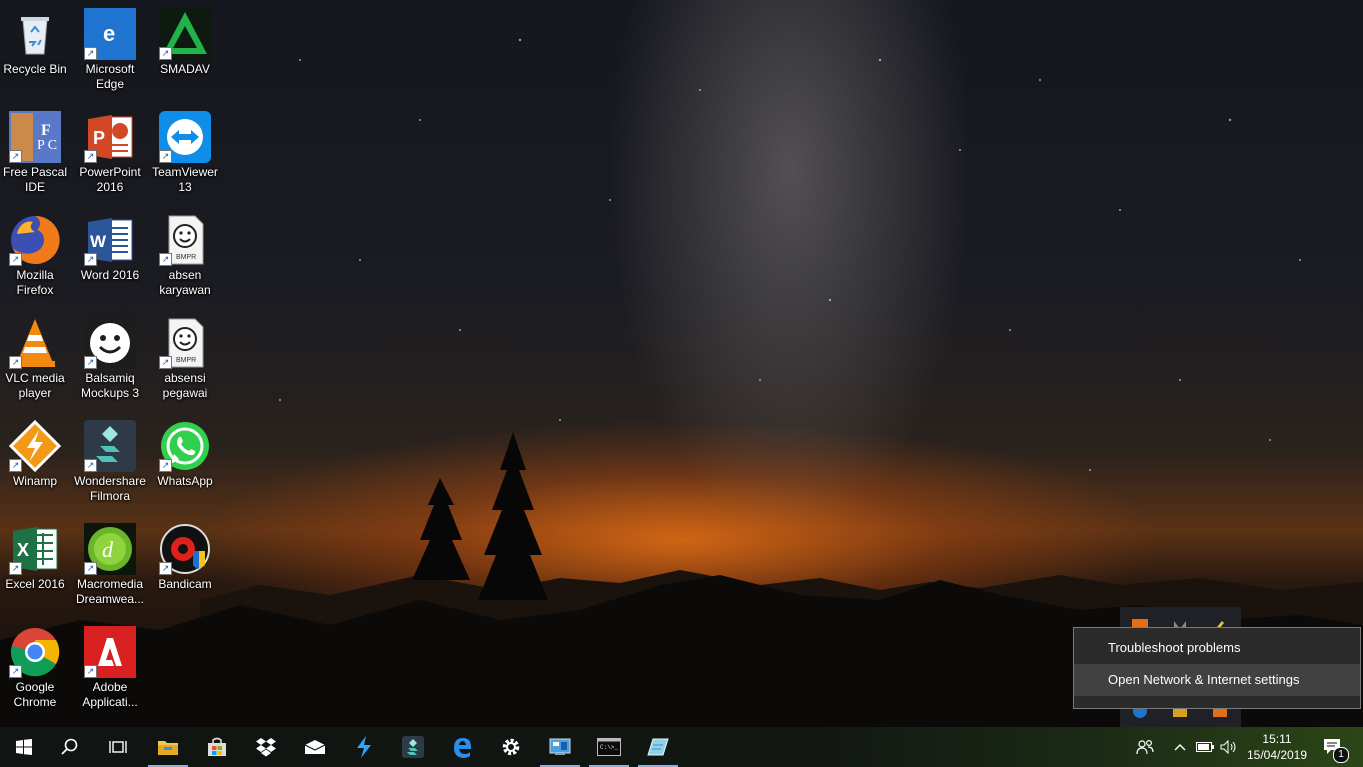  Describe the element at coordinates (185, 584) in the screenshot. I see `desktop-icon-label: Bandicam` at that location.